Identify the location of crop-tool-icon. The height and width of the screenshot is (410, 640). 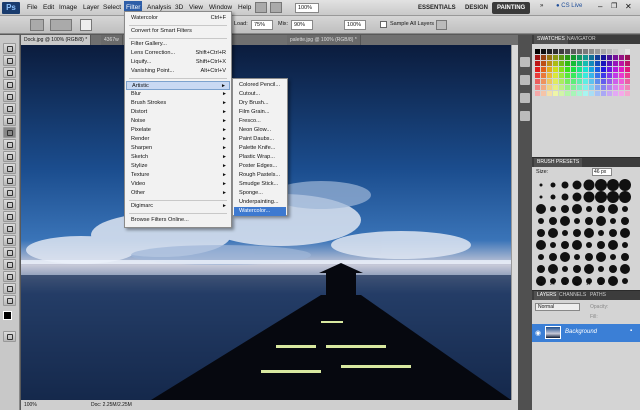
(9, 96).